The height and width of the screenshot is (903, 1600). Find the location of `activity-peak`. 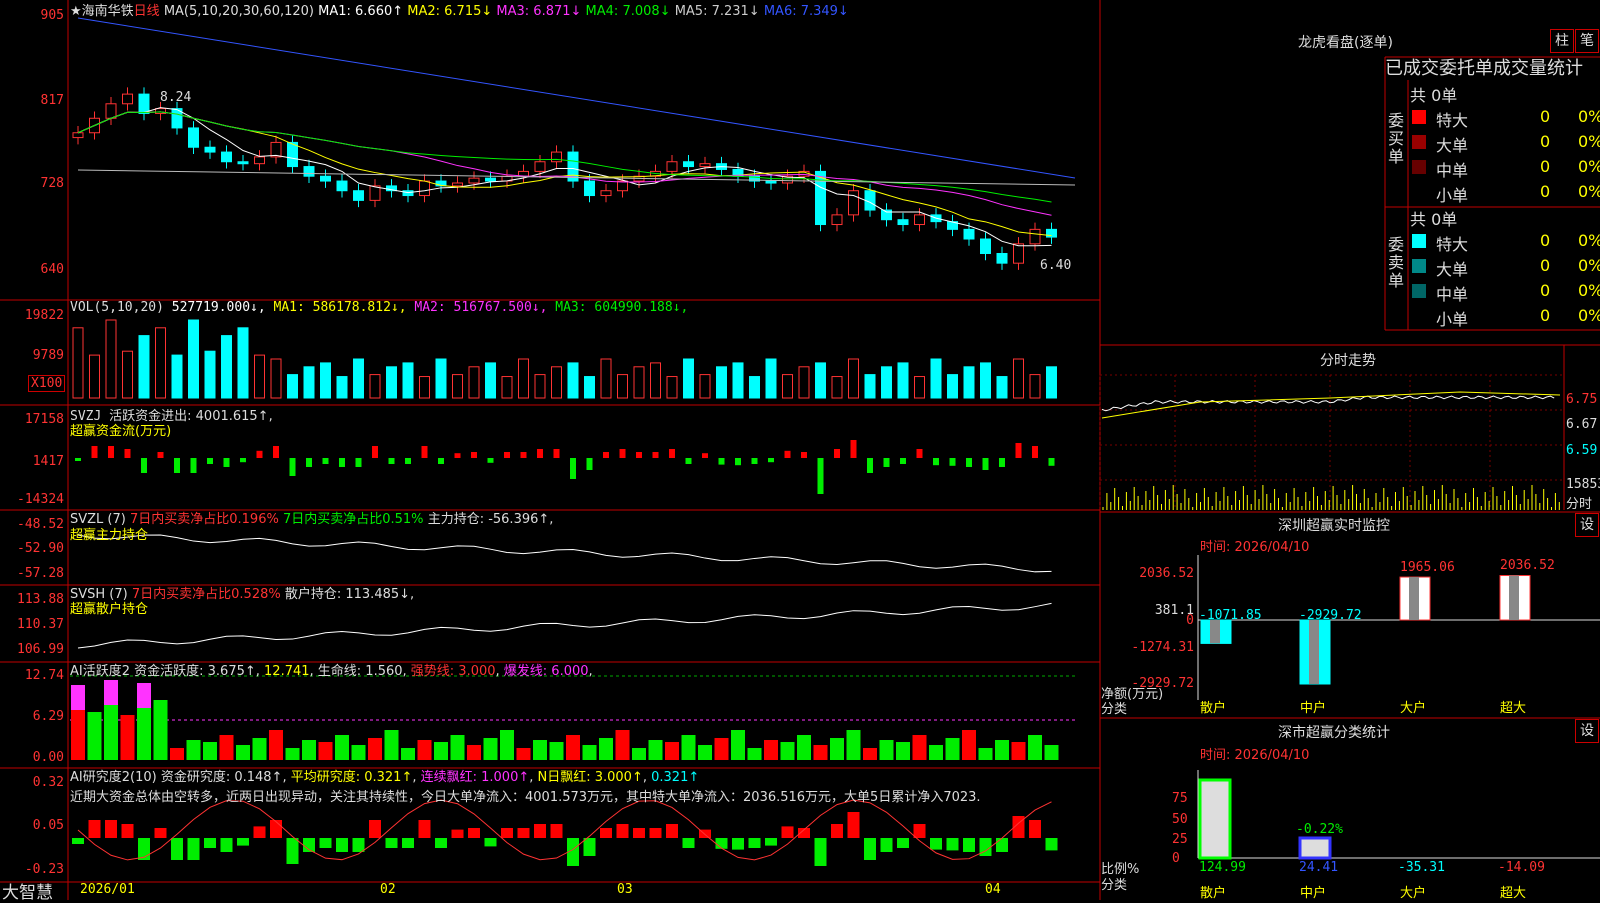

activity-peak is located at coordinates (144, 695).